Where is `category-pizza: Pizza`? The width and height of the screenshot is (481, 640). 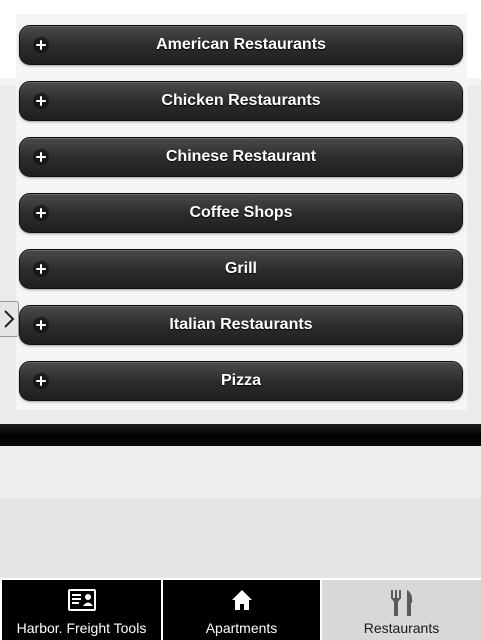
category-pizza: Pizza is located at coordinates (241, 381).